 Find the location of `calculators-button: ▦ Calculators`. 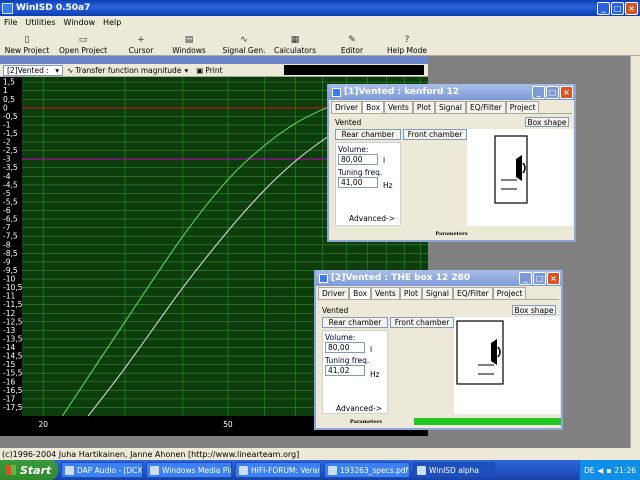

calculators-button: ▦ Calculators is located at coordinates (295, 42).